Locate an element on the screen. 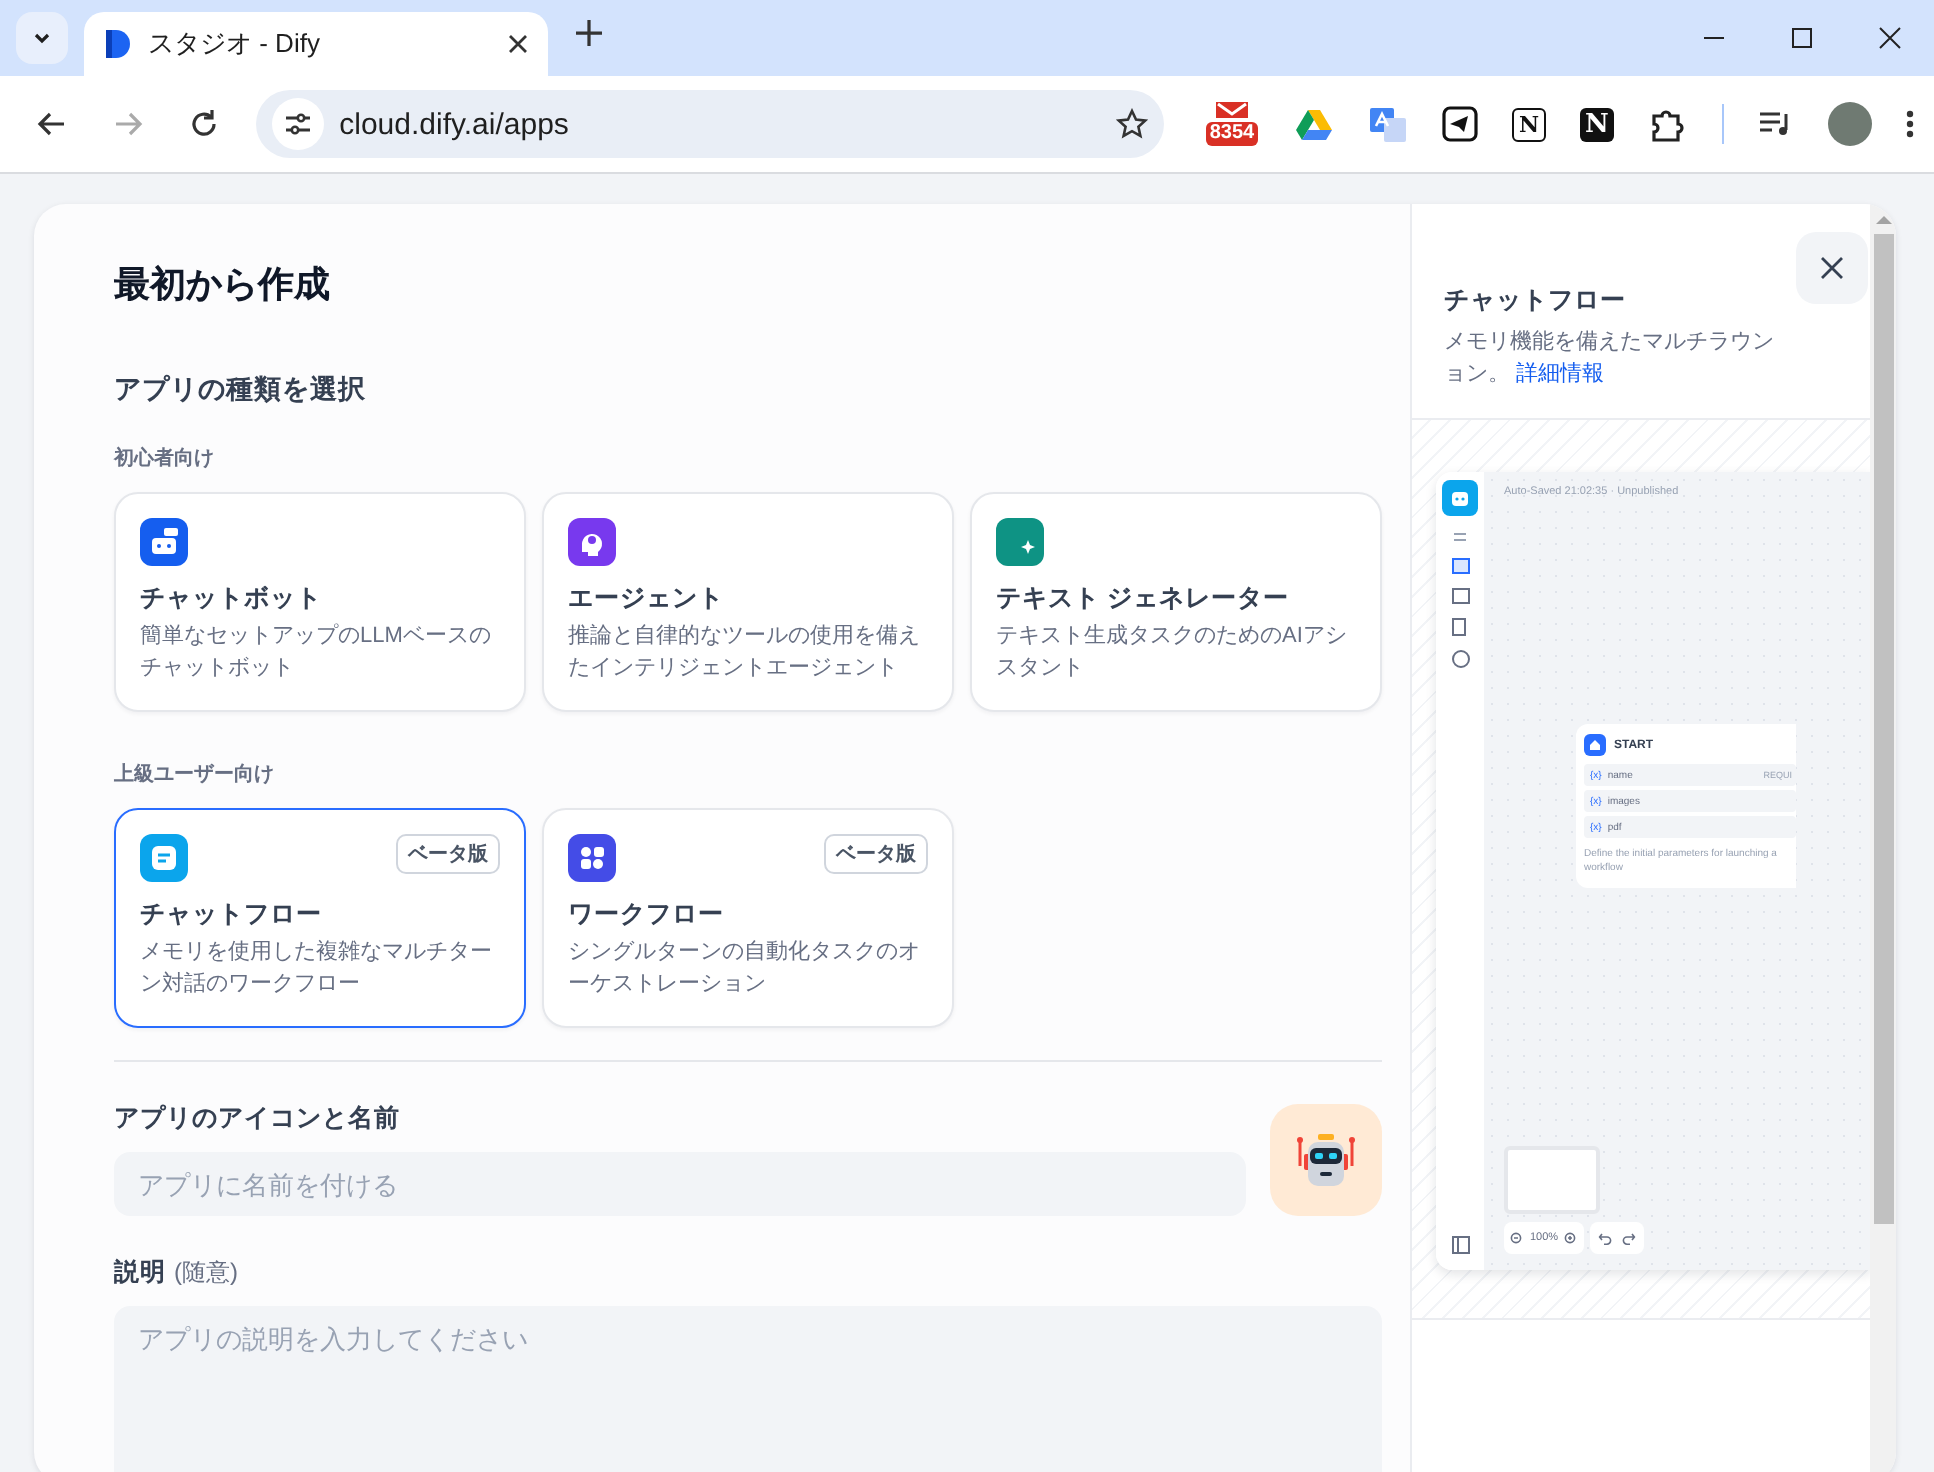  preview-description: メモリ機能を備えたマルチラウン is located at coordinates (1610, 343).